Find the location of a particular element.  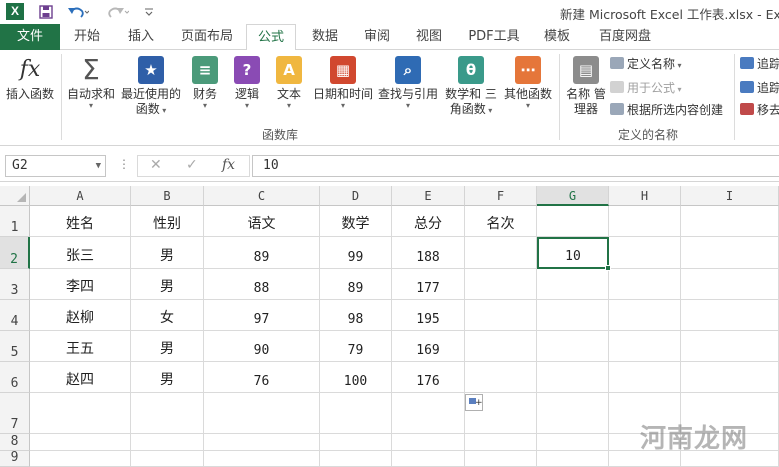

cell-c6: 76 is located at coordinates (262, 377).